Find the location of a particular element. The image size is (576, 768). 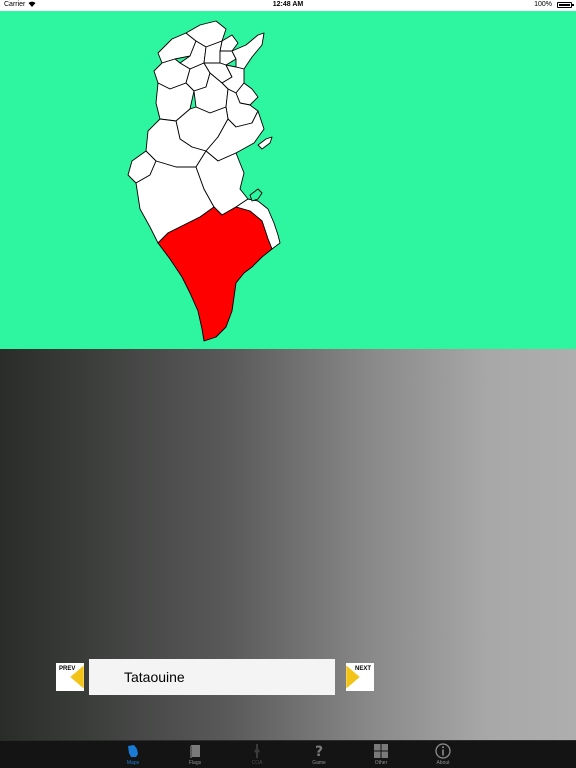

tab-maps: Maps is located at coordinates (133, 754).